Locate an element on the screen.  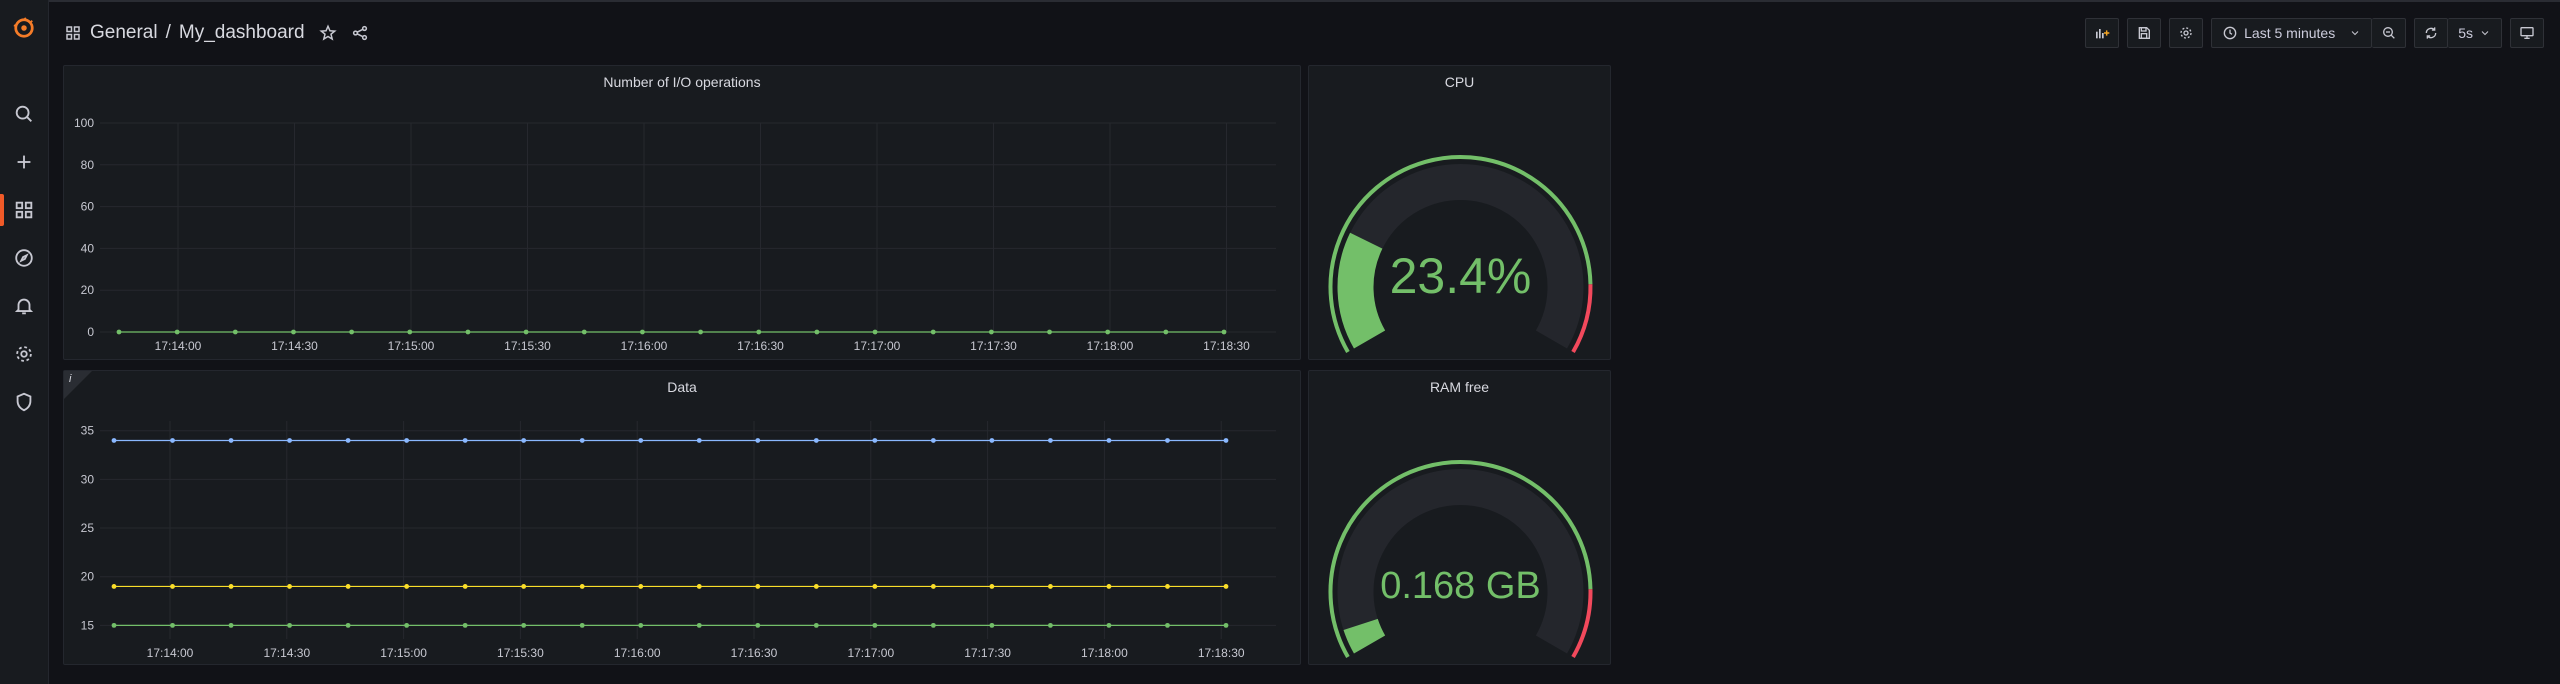
plus-icon is located at coordinates (24, 162).